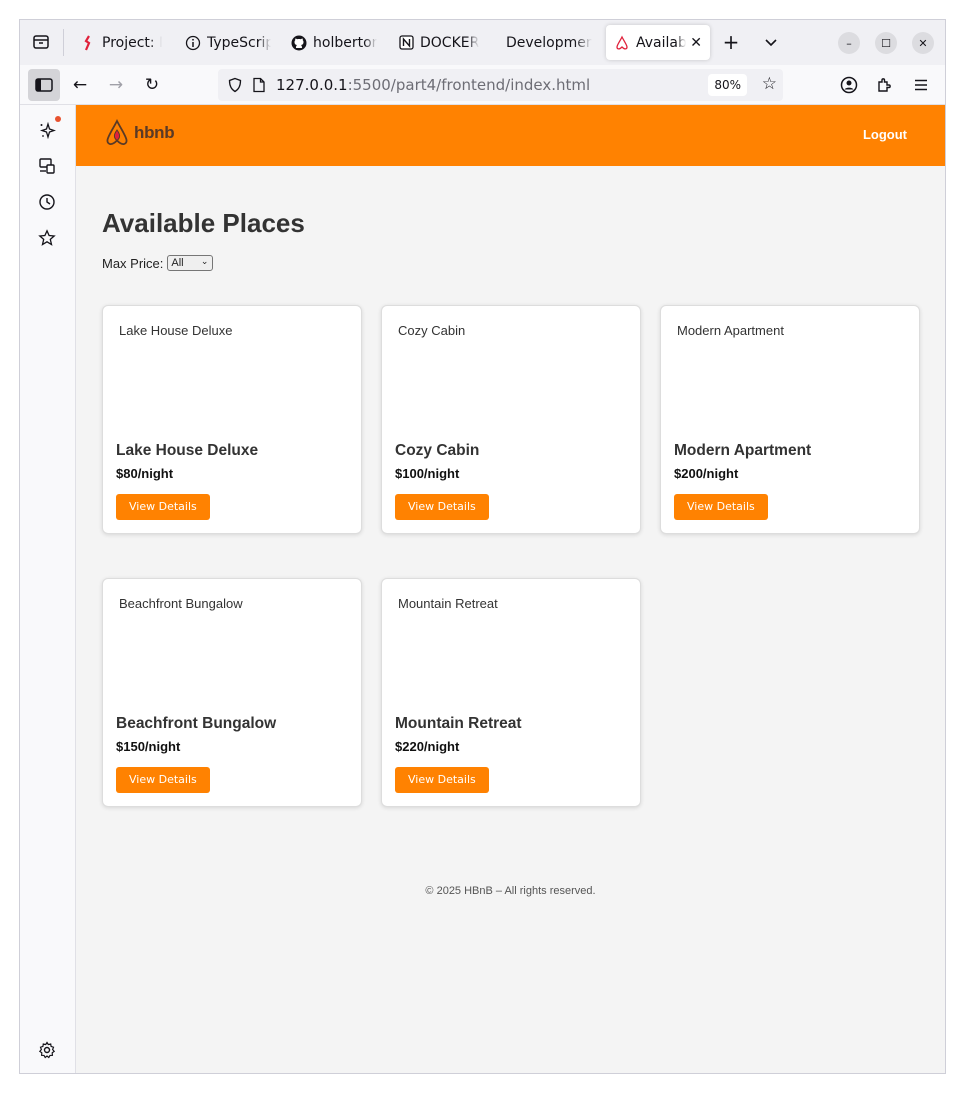 Image resolution: width=965 pixels, height=1093 pixels. What do you see at coordinates (730, 330) in the screenshot?
I see `place-image-alt: Modern Apartment` at bounding box center [730, 330].